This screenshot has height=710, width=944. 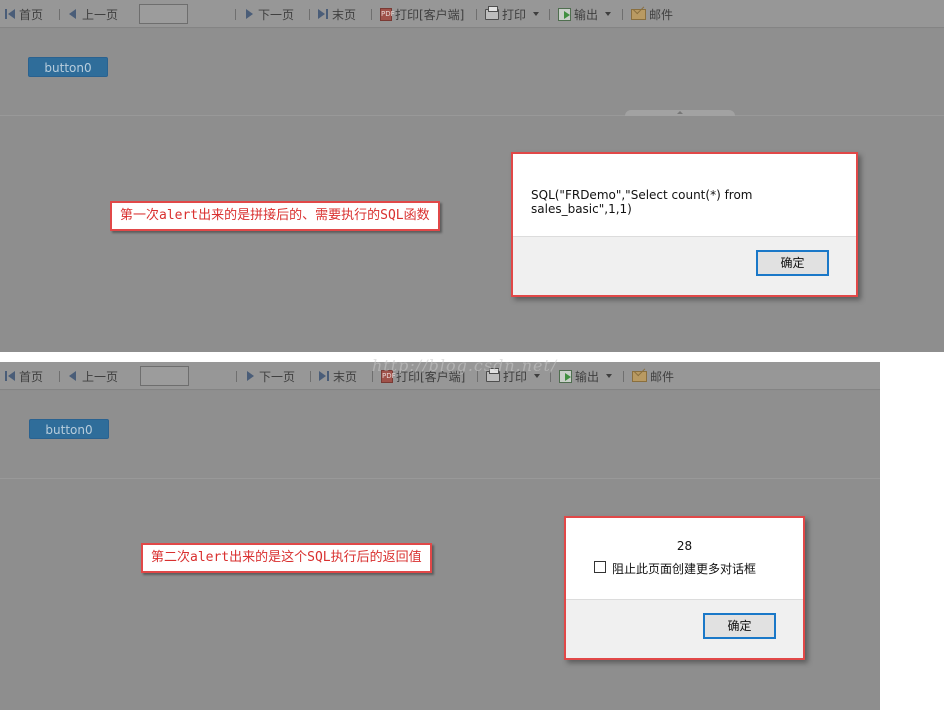 I want to click on print-client-button: PDF 打印[客户端], so click(x=422, y=14).